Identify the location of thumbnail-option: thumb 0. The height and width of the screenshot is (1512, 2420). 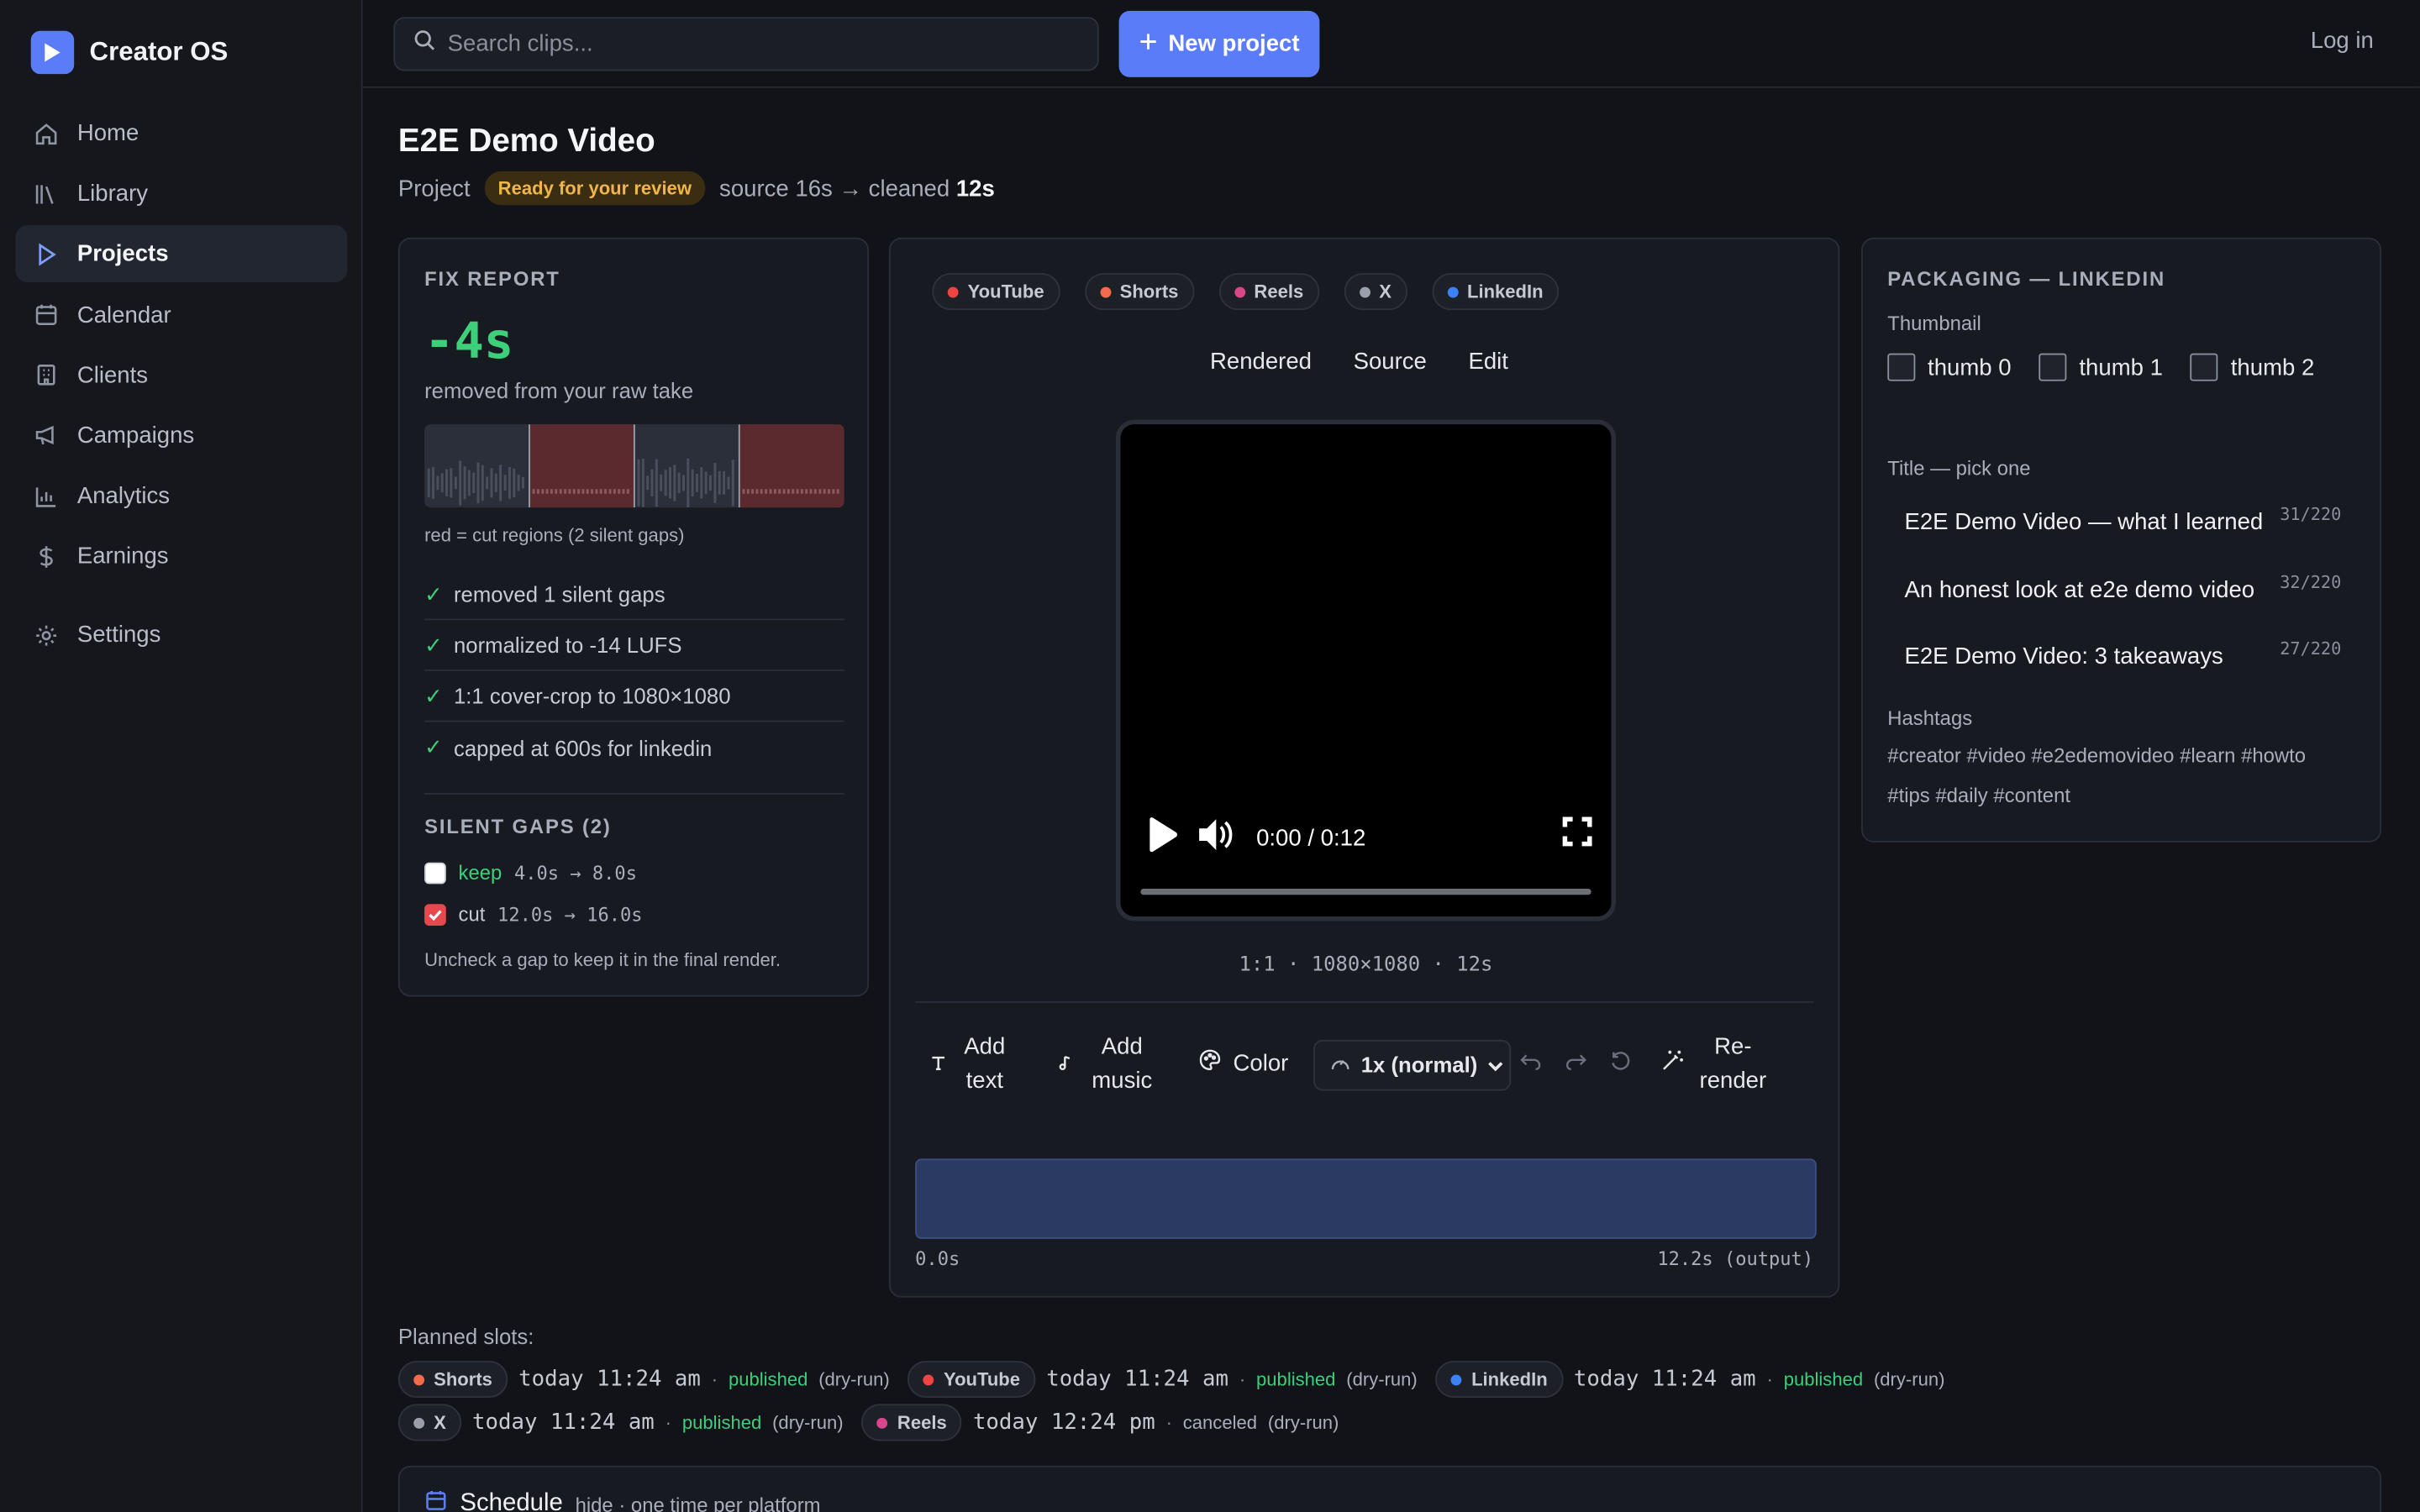
(1949, 367).